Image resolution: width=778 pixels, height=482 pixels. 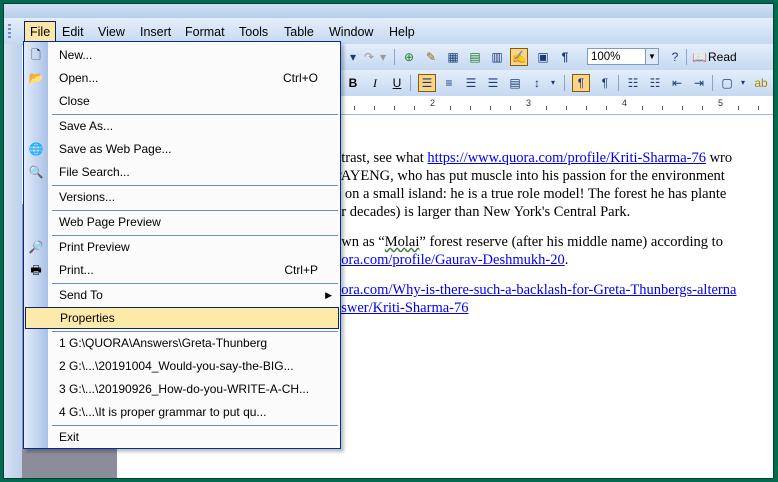 What do you see at coordinates (36, 247) in the screenshot?
I see `print-preview-icon: 🔎` at bounding box center [36, 247].